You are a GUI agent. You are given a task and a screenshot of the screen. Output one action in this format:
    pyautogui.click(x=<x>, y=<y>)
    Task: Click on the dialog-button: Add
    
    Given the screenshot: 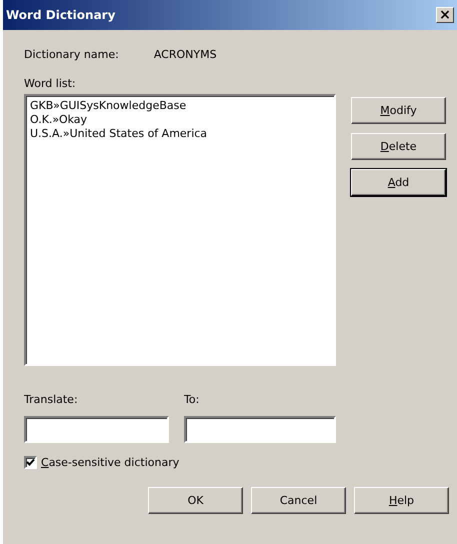 What is the action you would take?
    pyautogui.click(x=398, y=182)
    